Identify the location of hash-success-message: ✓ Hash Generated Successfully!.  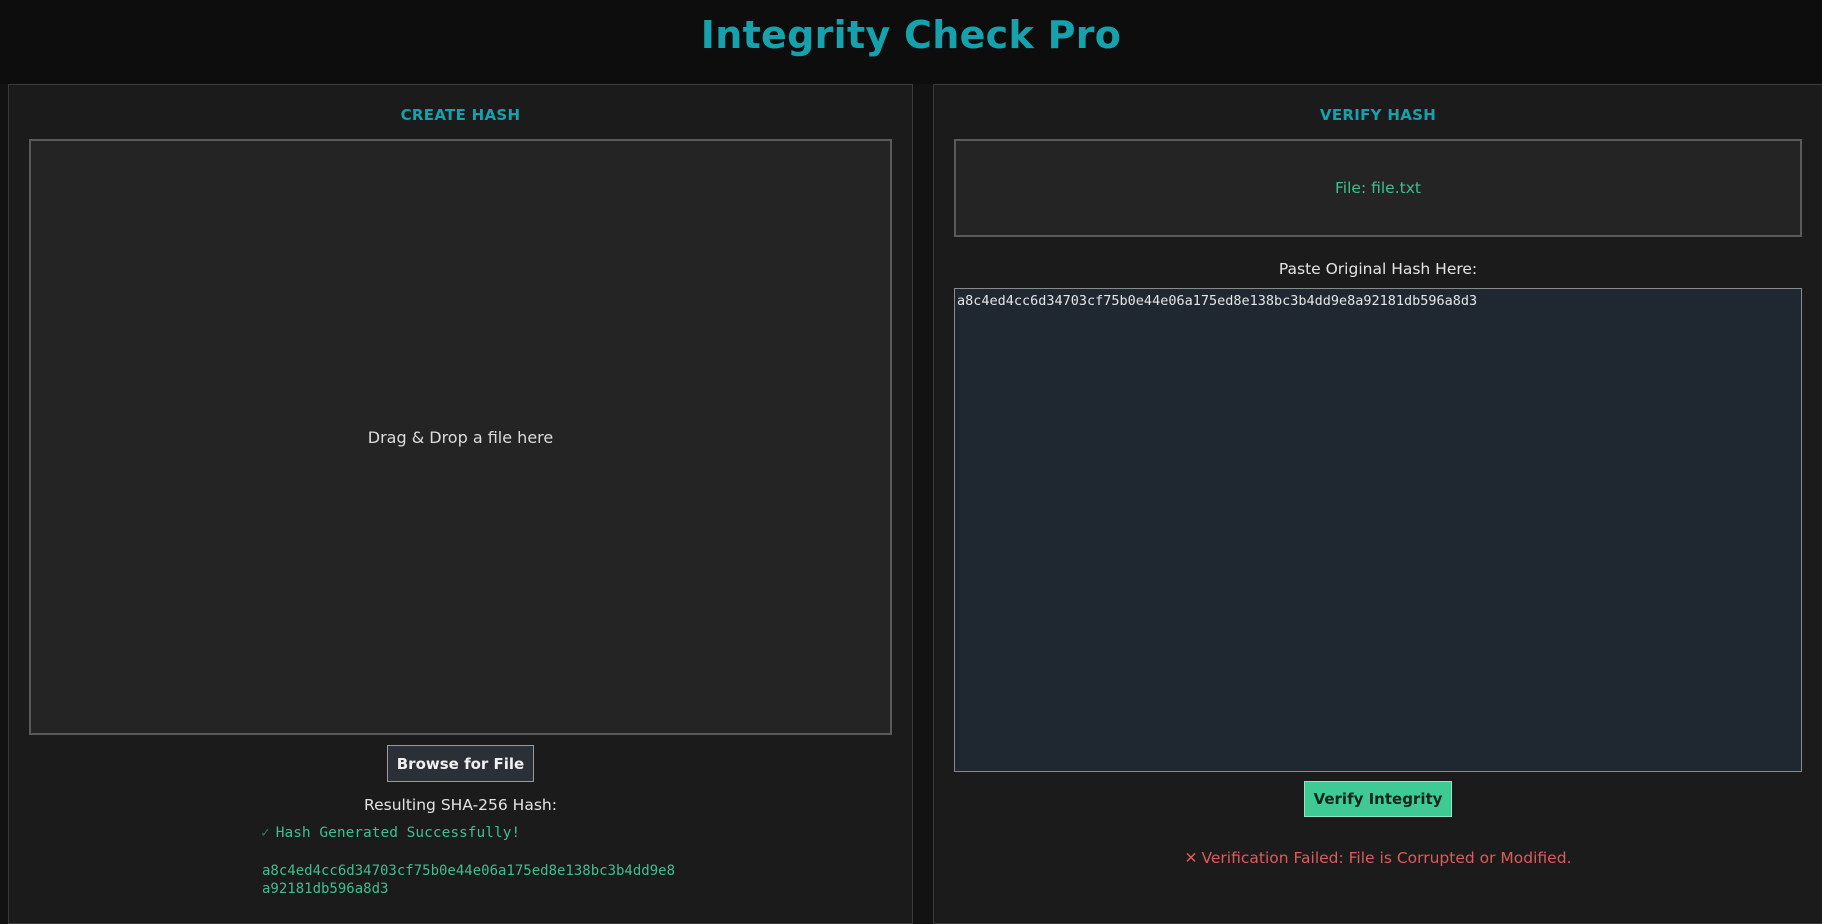
(390, 833).